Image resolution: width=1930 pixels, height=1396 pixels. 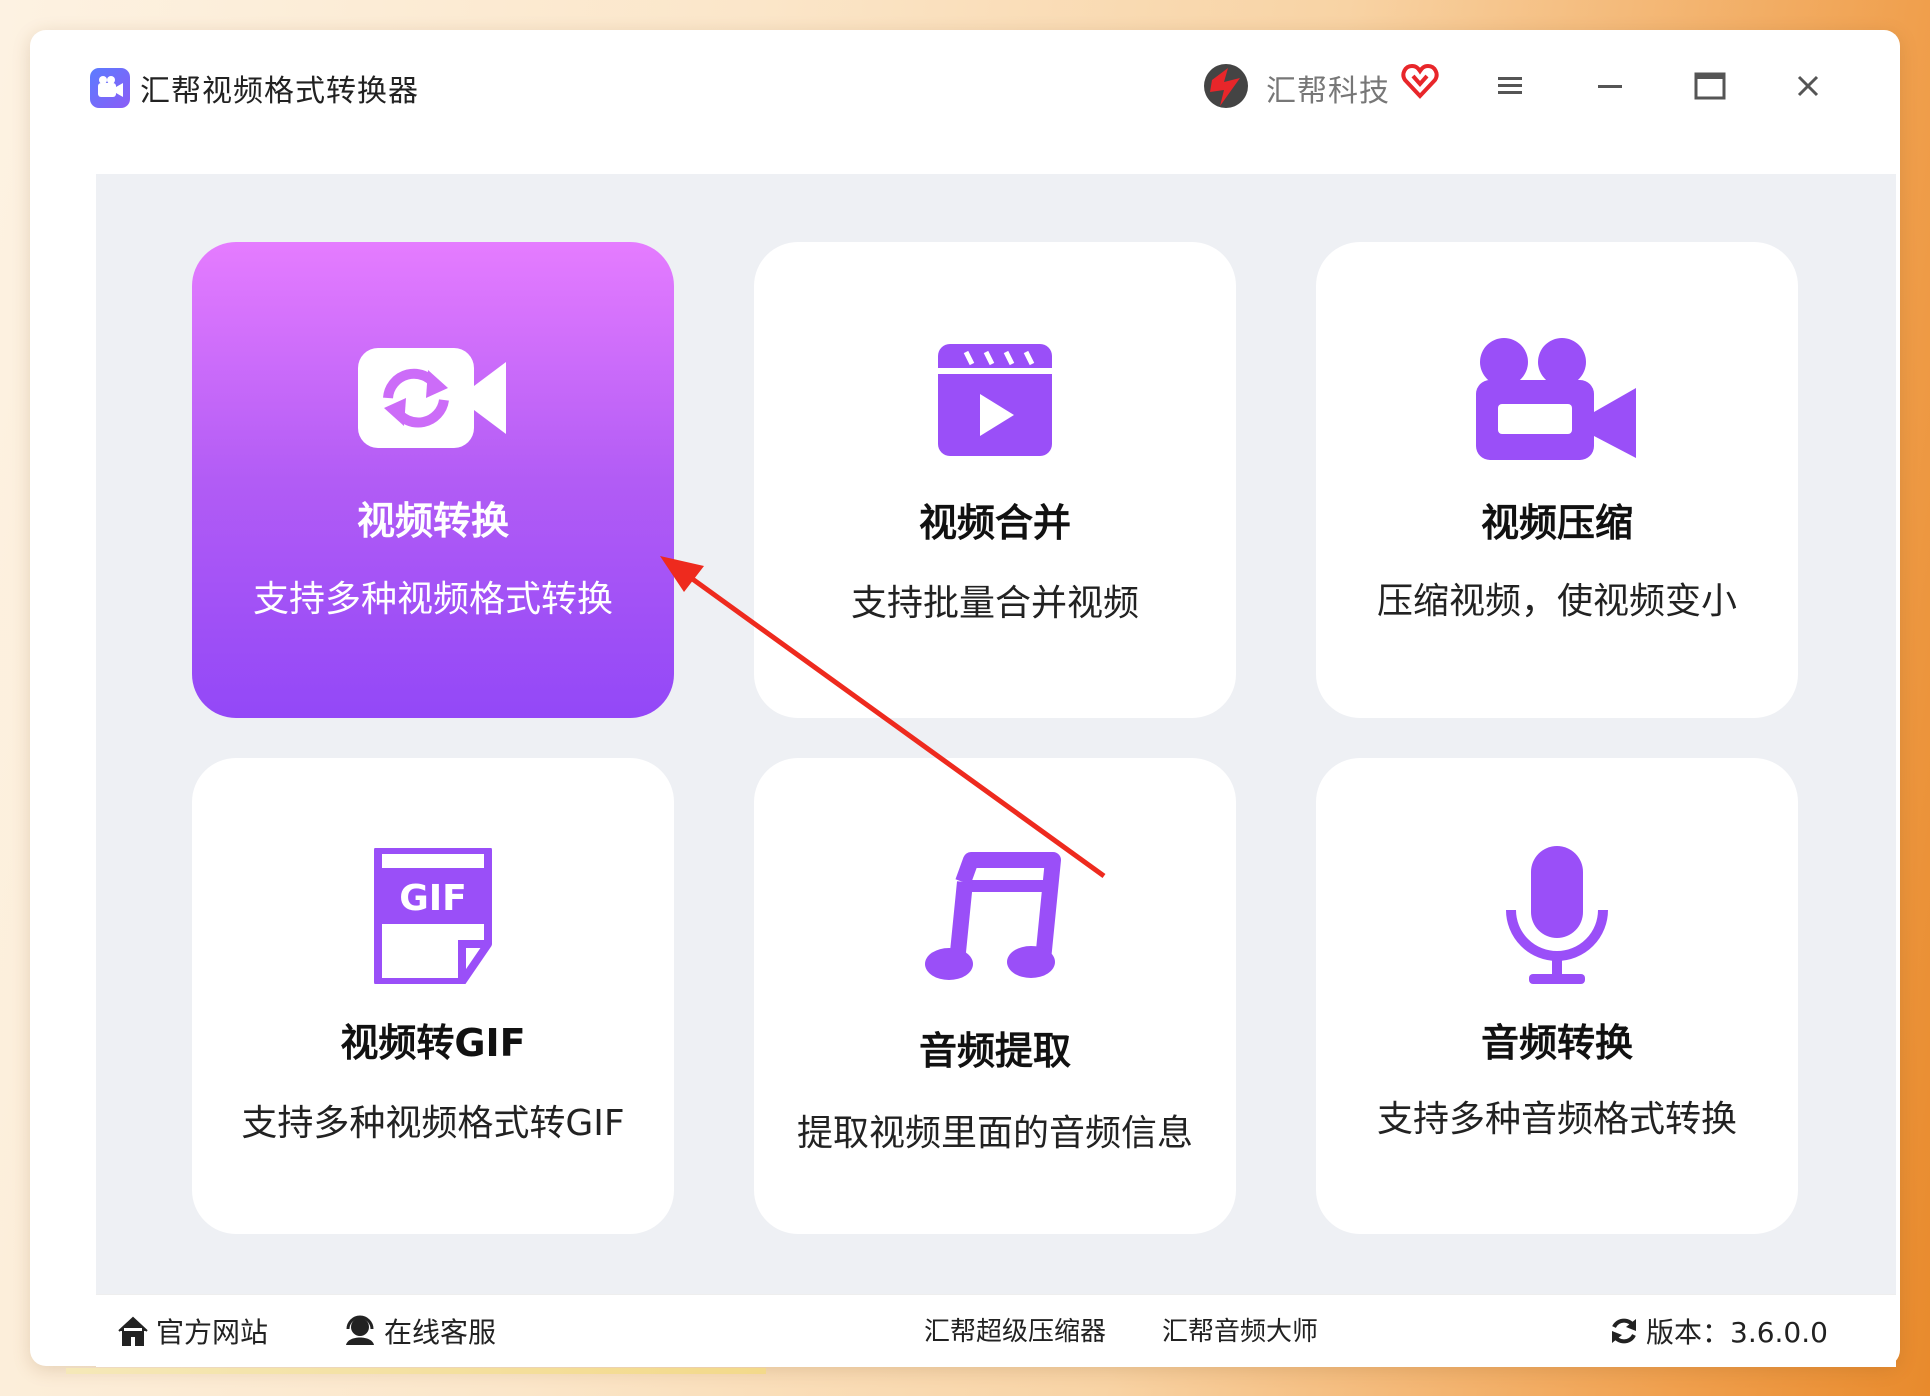 I want to click on official-site-link: 官方网站, so click(x=192, y=1331).